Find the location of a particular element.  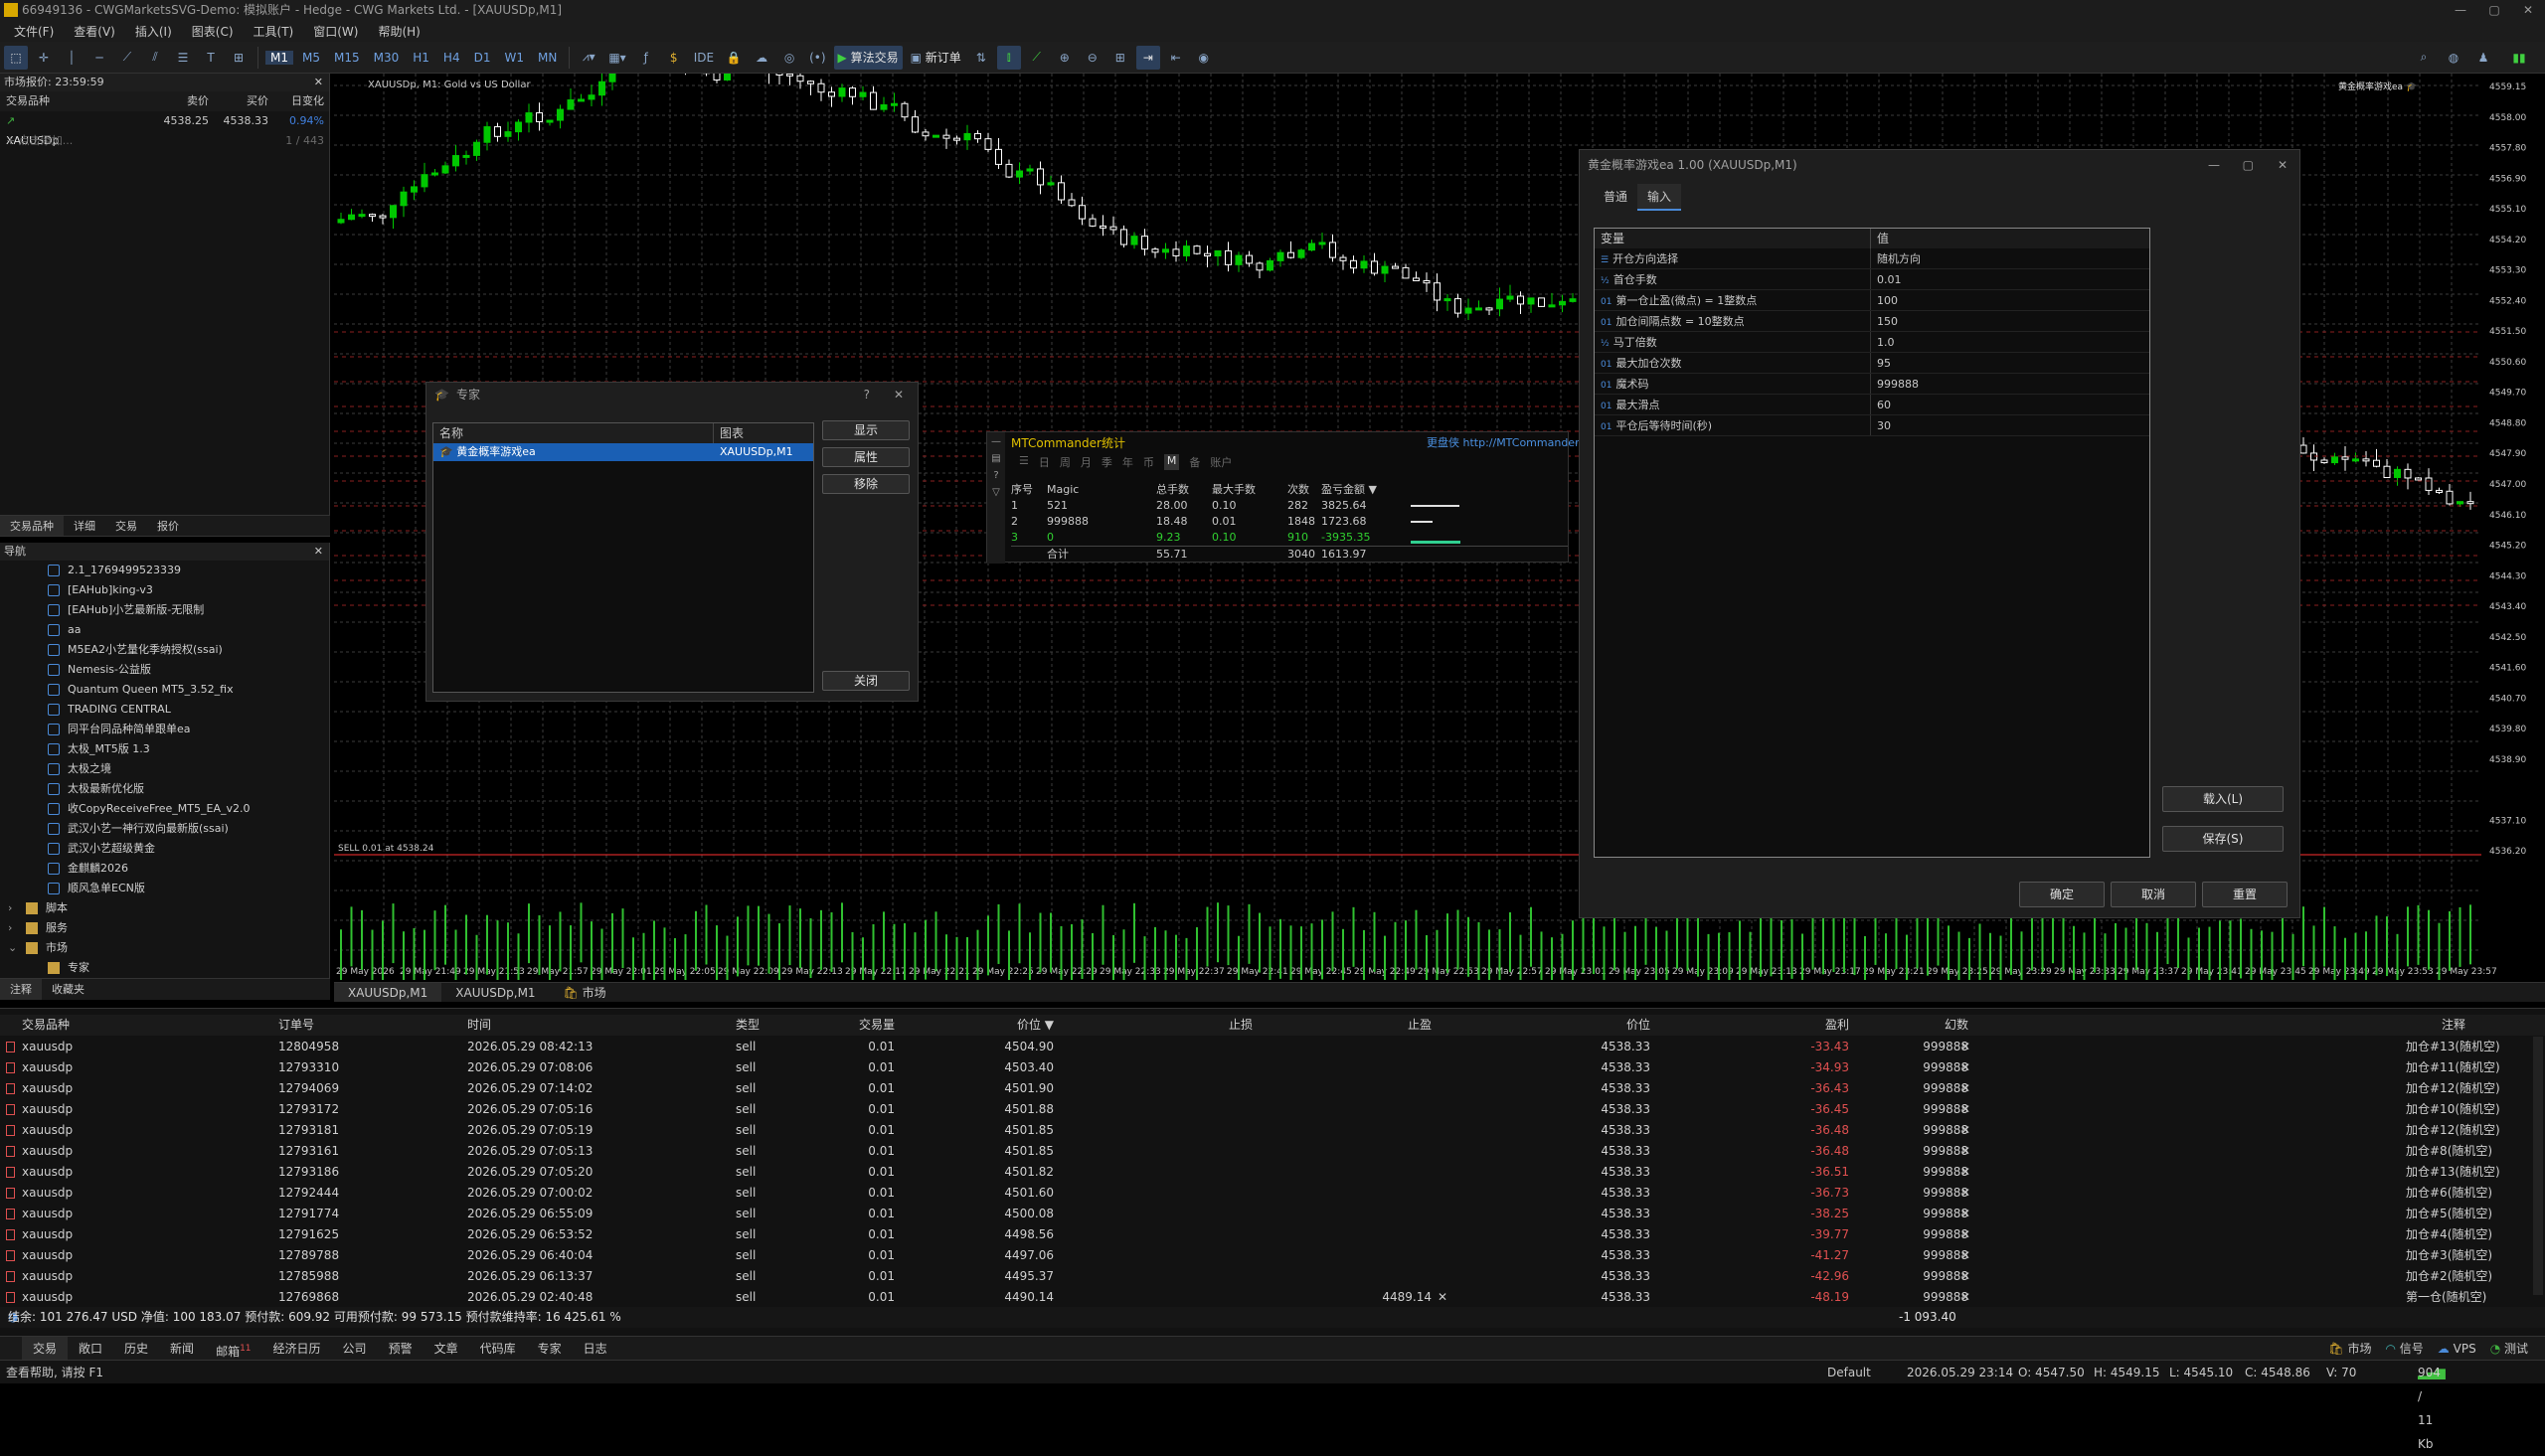

ok-button: 确定 is located at coordinates (2062, 894).